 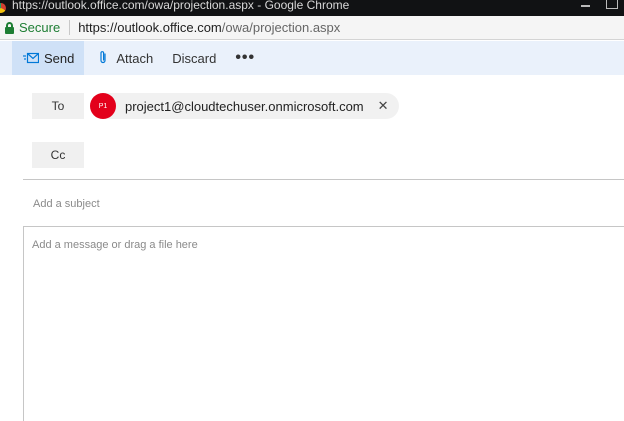 I want to click on send-icon, so click(x=31, y=58).